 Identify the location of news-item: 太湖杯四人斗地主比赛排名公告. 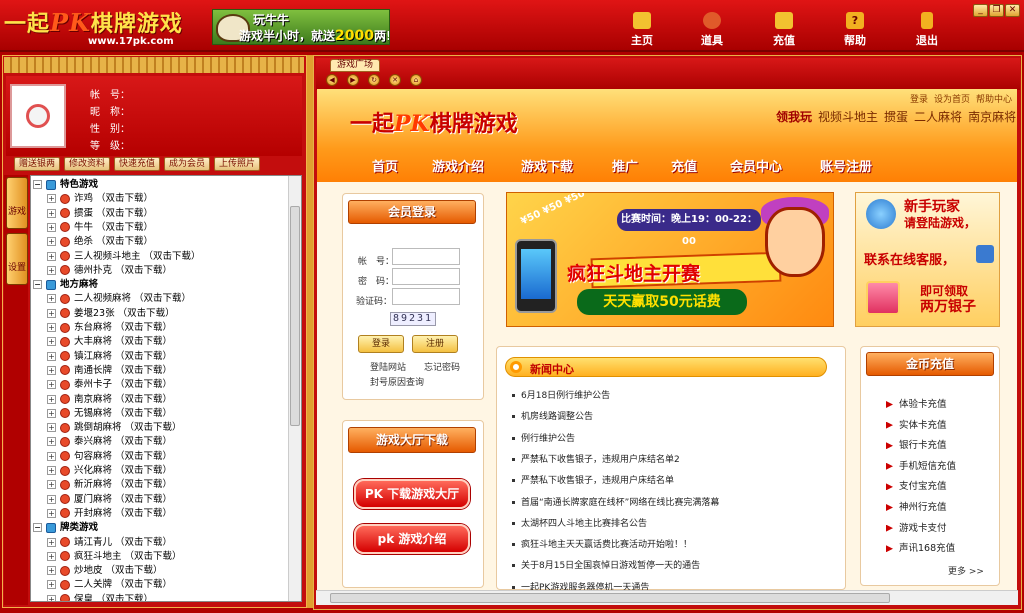
(579, 522).